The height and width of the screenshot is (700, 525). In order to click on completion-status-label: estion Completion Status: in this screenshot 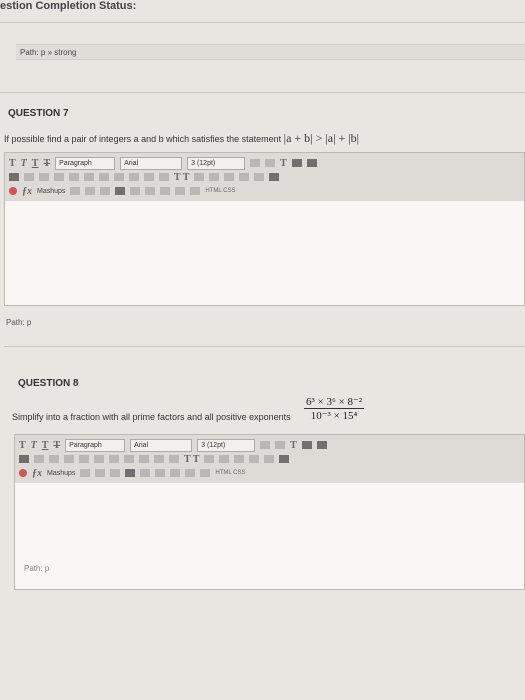, I will do `click(68, 6)`.